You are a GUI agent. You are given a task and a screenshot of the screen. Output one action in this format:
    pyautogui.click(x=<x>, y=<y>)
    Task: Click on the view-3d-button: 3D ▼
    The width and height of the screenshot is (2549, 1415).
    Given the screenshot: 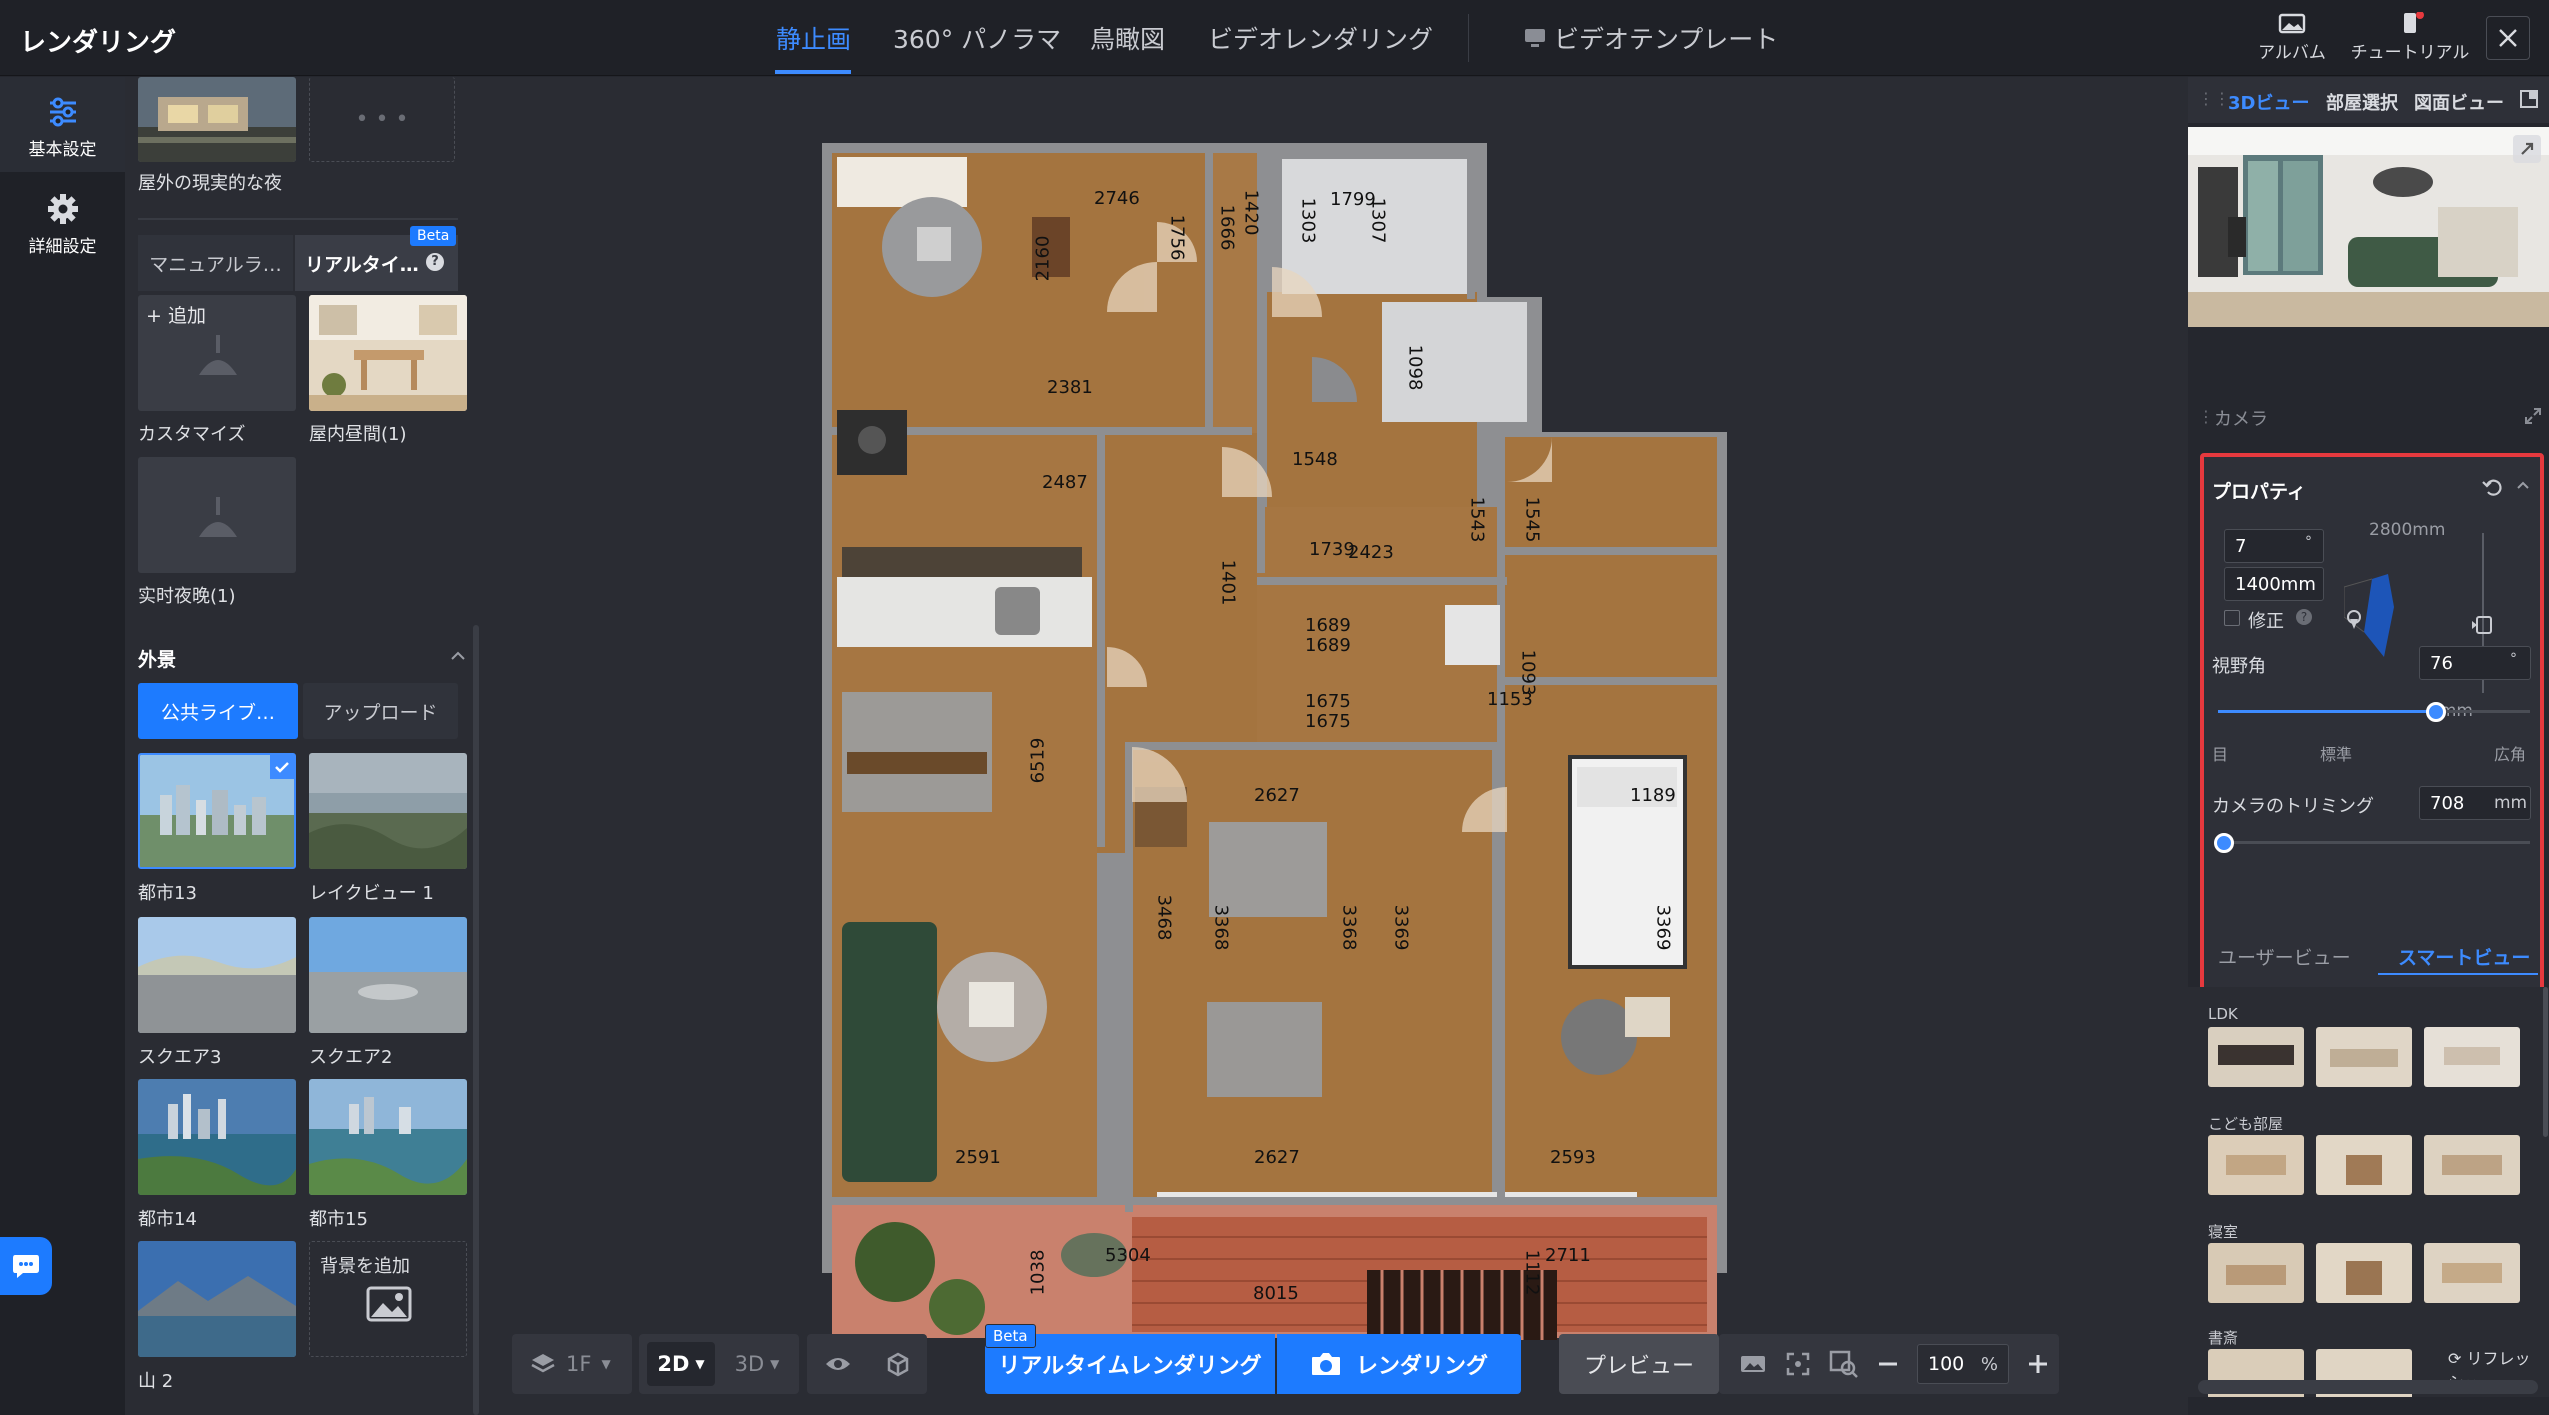 What is the action you would take?
    pyautogui.click(x=757, y=1364)
    